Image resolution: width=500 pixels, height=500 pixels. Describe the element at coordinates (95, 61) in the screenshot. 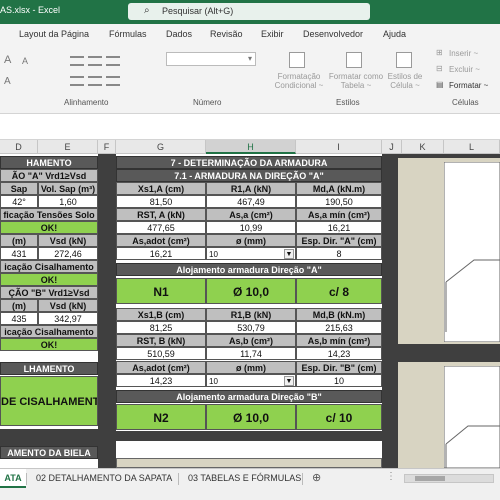

I see `align-middle-icon` at that location.